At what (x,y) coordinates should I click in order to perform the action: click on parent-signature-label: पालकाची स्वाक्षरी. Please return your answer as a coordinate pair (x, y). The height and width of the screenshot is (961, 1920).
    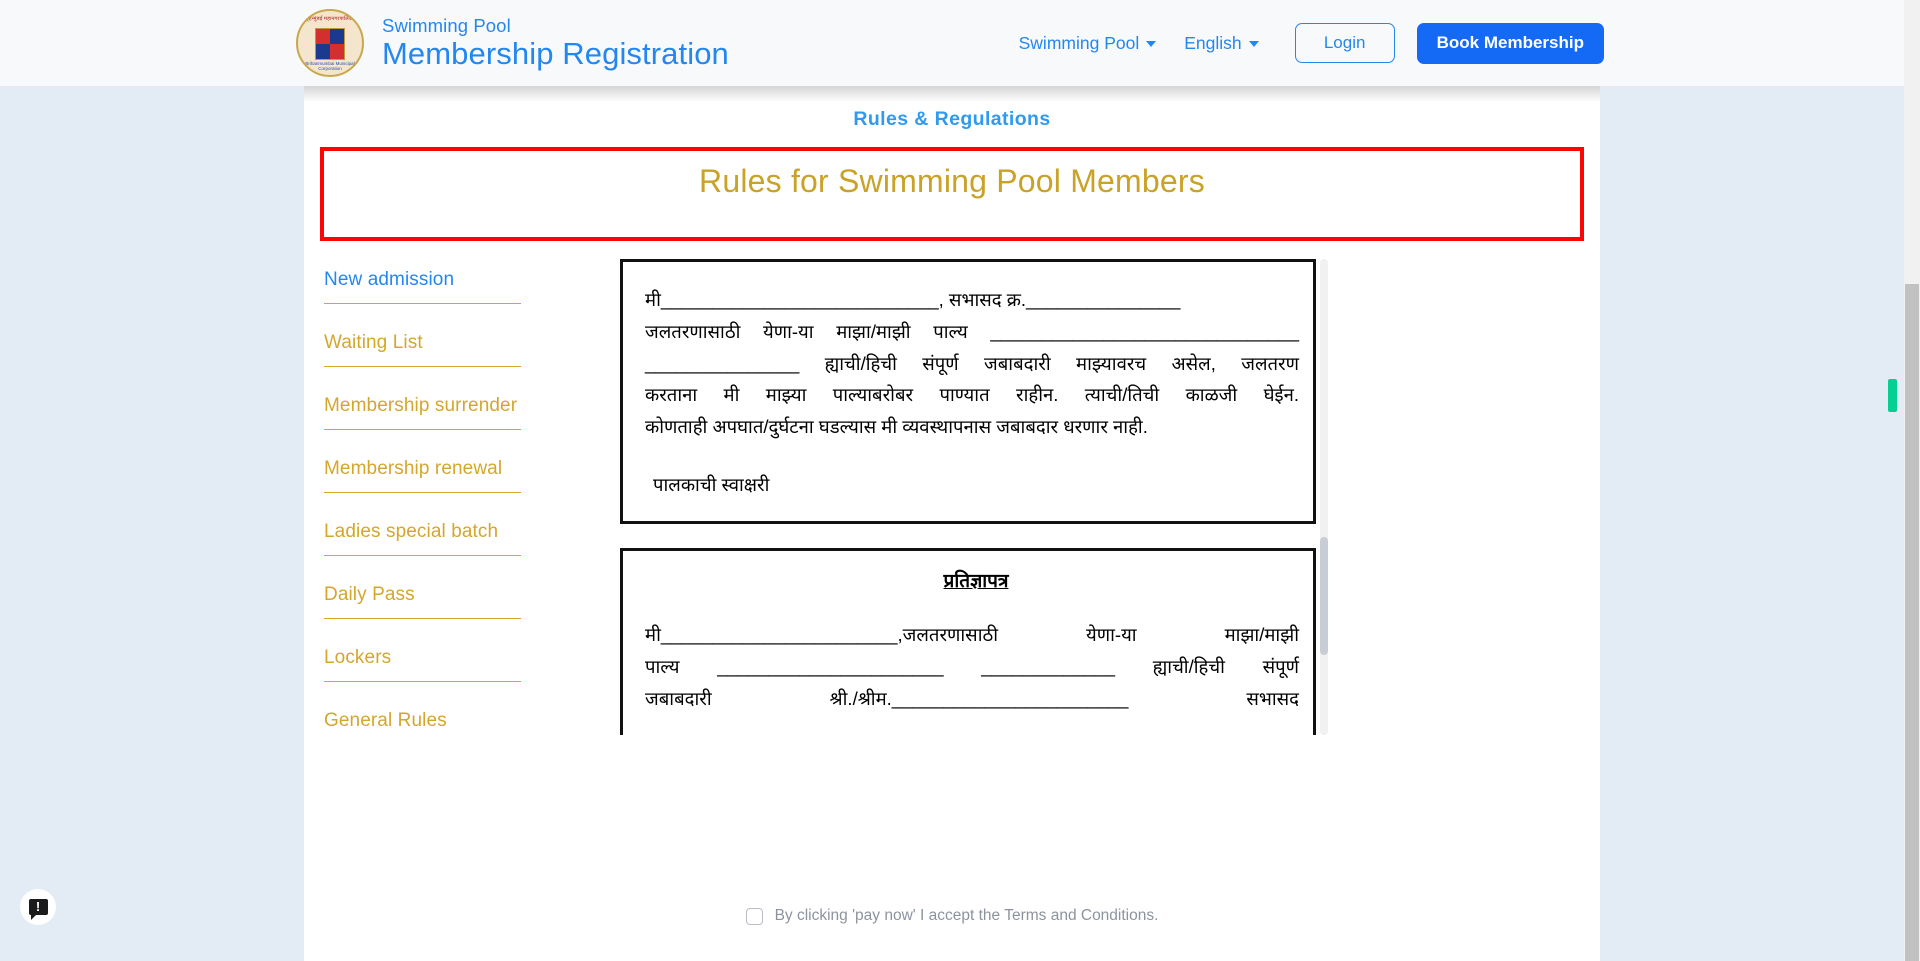
    Looking at the image, I should click on (711, 485).